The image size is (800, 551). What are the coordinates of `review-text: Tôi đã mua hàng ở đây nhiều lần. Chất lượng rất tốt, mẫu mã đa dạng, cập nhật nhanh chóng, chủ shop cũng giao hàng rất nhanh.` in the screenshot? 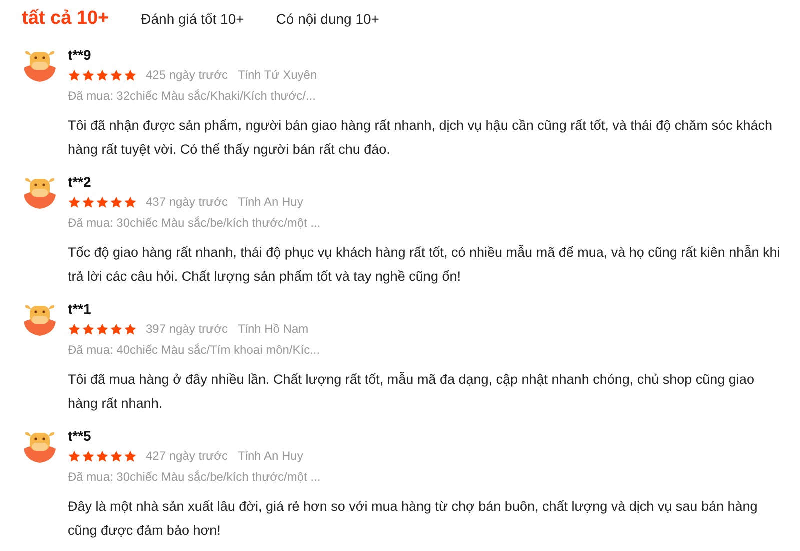 It's located at (412, 392).